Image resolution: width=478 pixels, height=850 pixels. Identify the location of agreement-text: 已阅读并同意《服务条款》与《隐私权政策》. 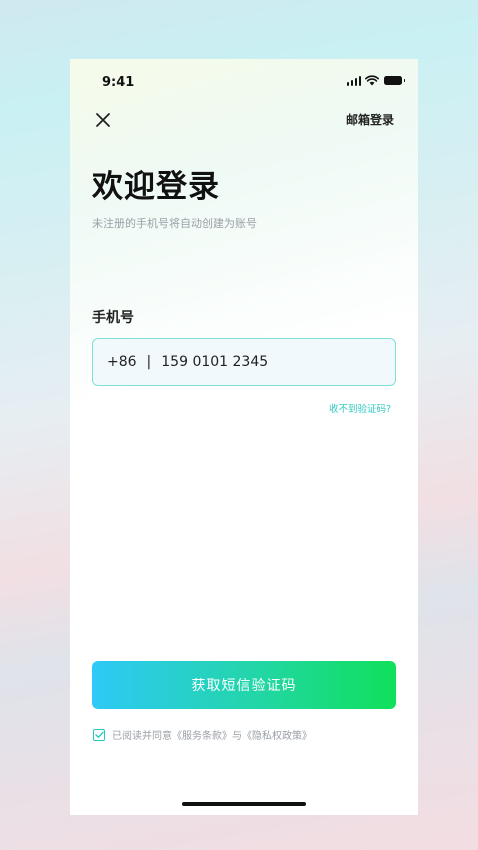
(212, 734).